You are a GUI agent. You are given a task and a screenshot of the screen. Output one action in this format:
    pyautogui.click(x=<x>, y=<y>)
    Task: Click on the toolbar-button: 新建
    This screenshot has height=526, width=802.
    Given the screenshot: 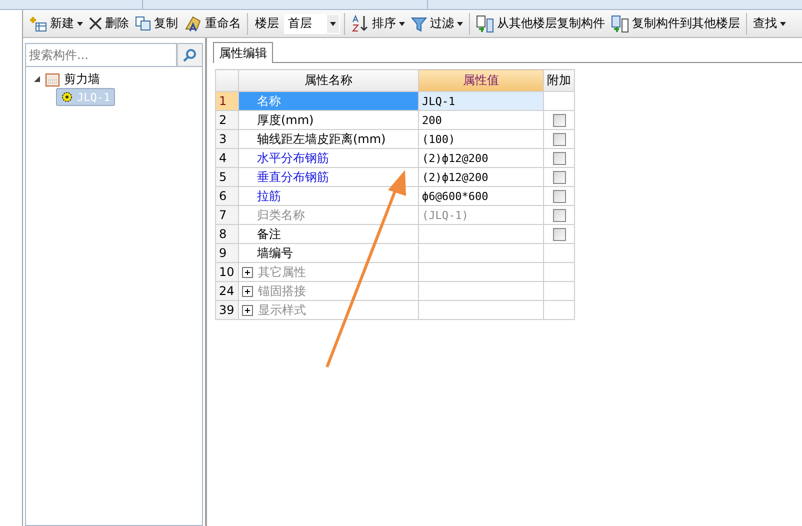 What is the action you would take?
    pyautogui.click(x=56, y=23)
    